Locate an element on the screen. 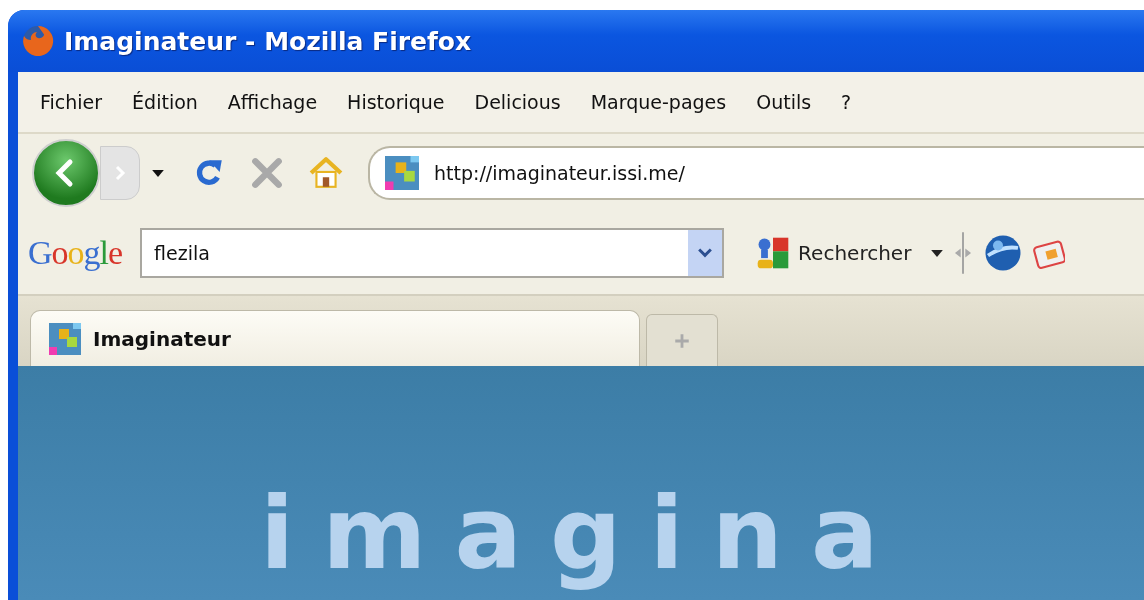 This screenshot has height=600, width=1144. menu-item: Édition is located at coordinates (165, 102).